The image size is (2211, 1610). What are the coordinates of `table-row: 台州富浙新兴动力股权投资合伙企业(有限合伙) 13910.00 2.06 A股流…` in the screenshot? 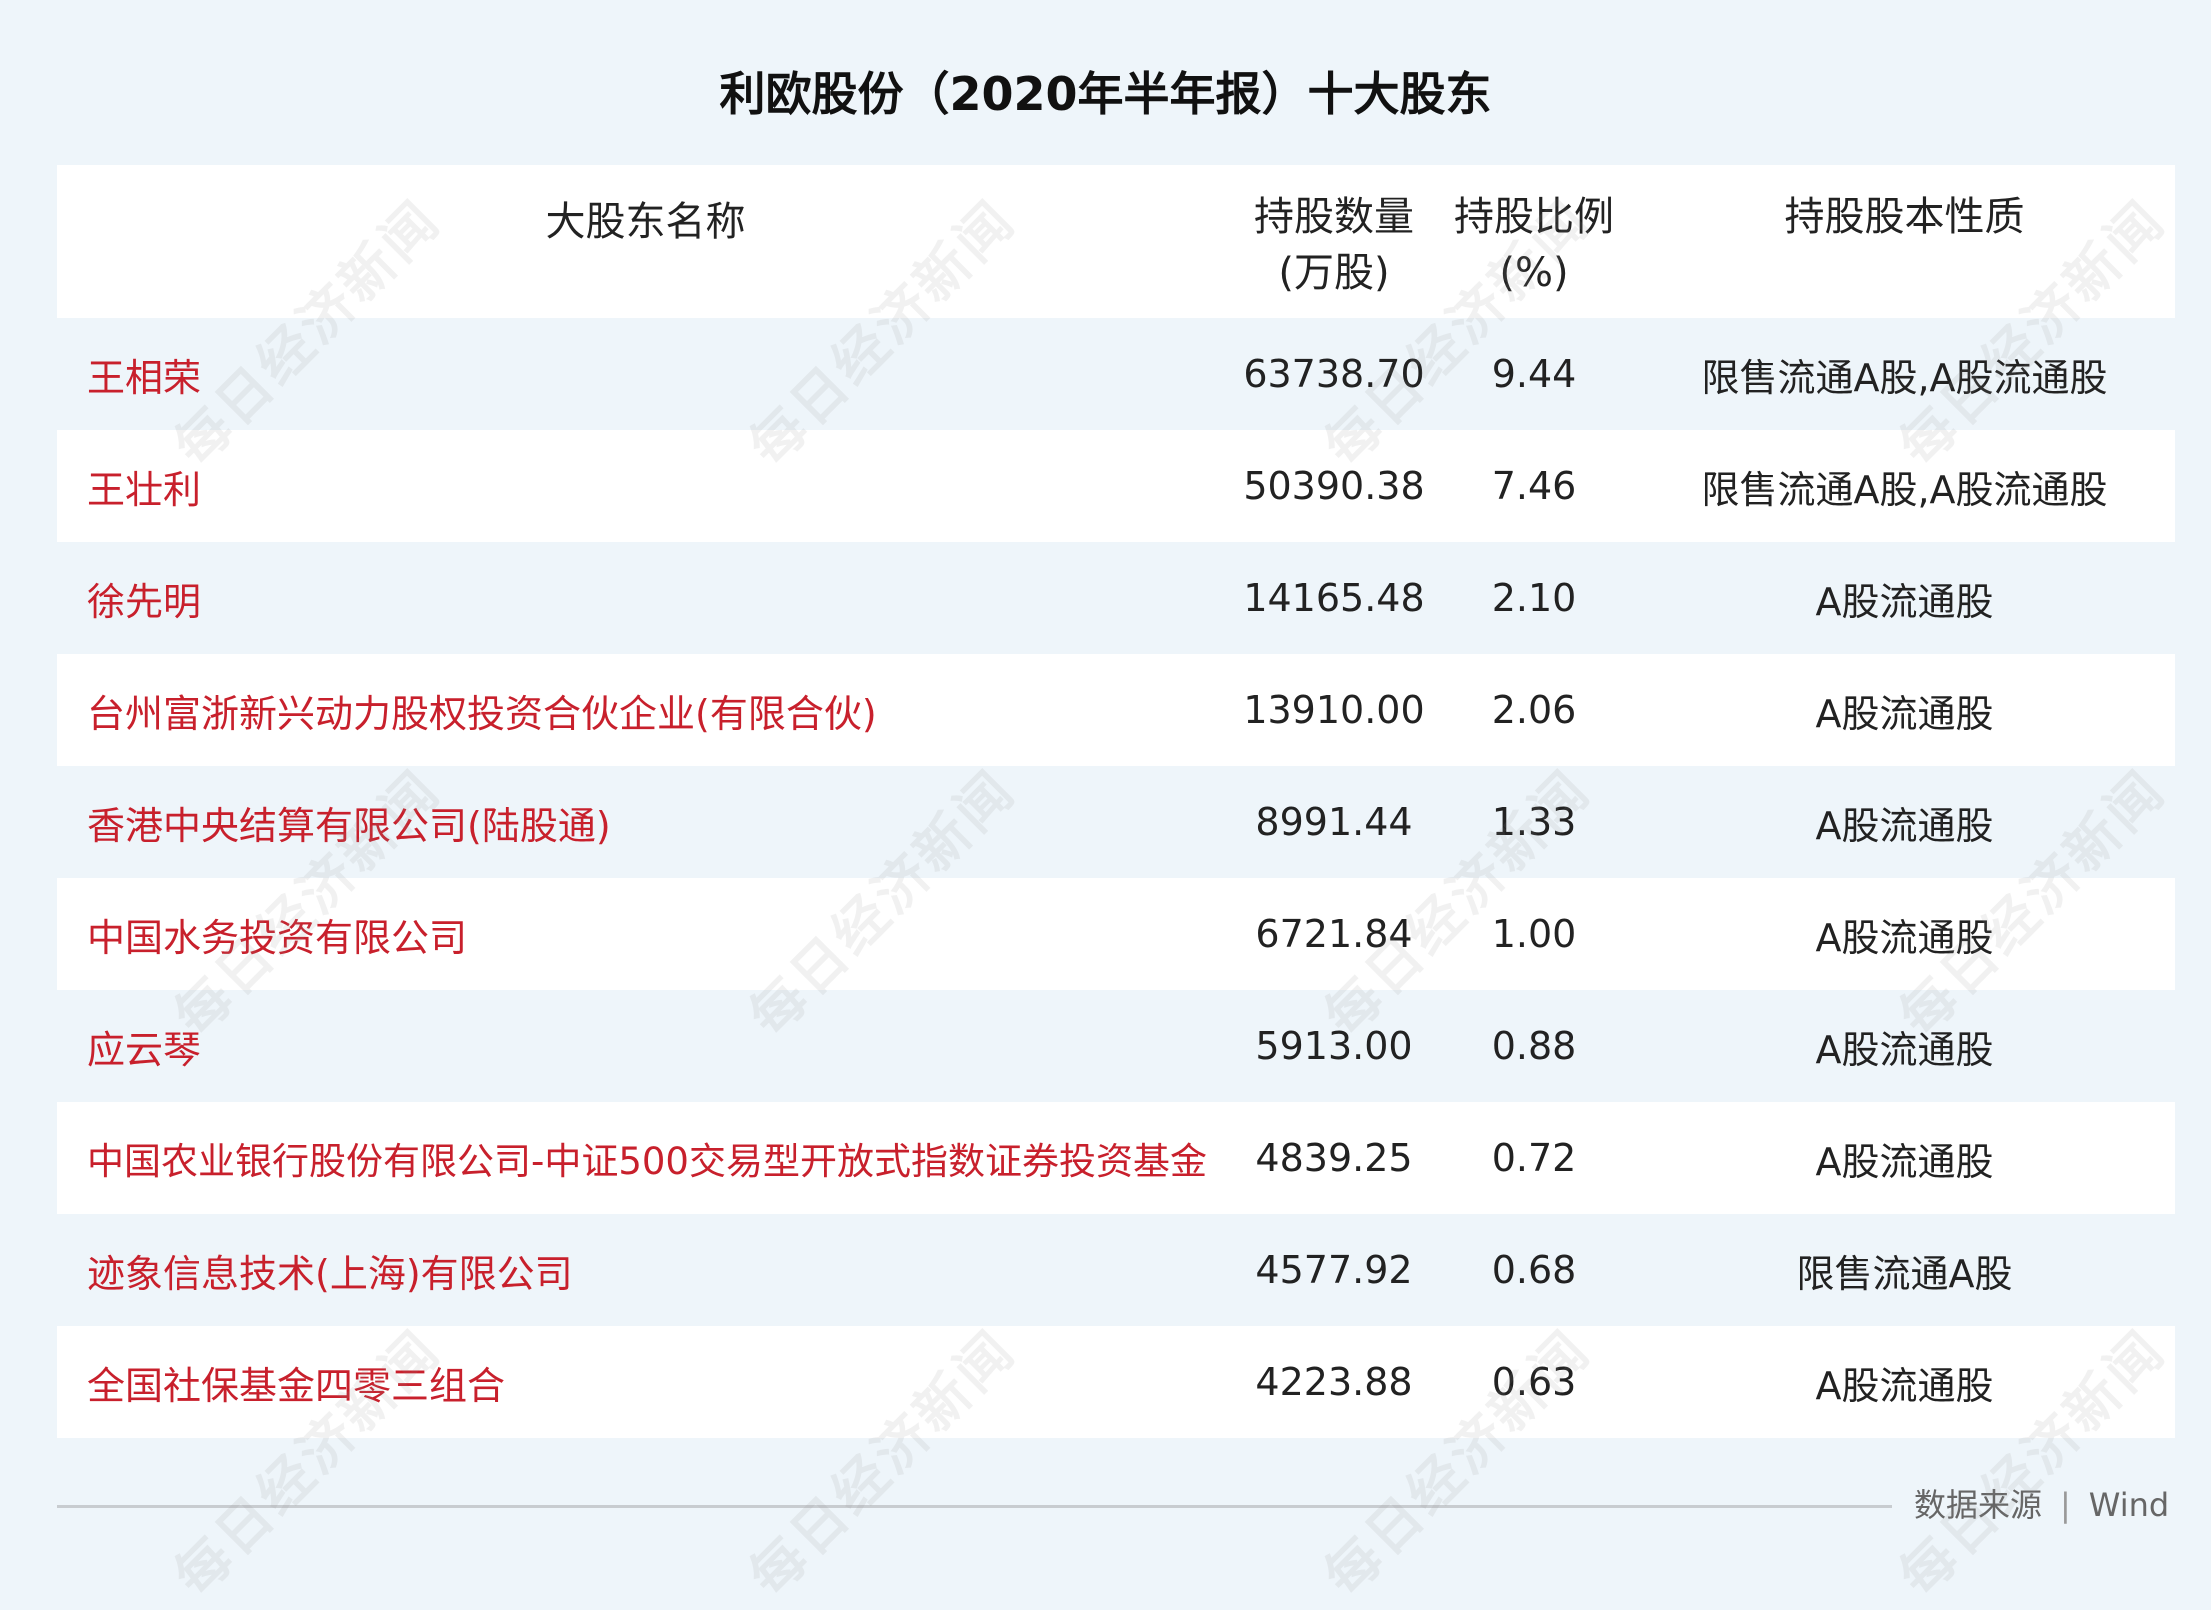 It's located at (1116, 710).